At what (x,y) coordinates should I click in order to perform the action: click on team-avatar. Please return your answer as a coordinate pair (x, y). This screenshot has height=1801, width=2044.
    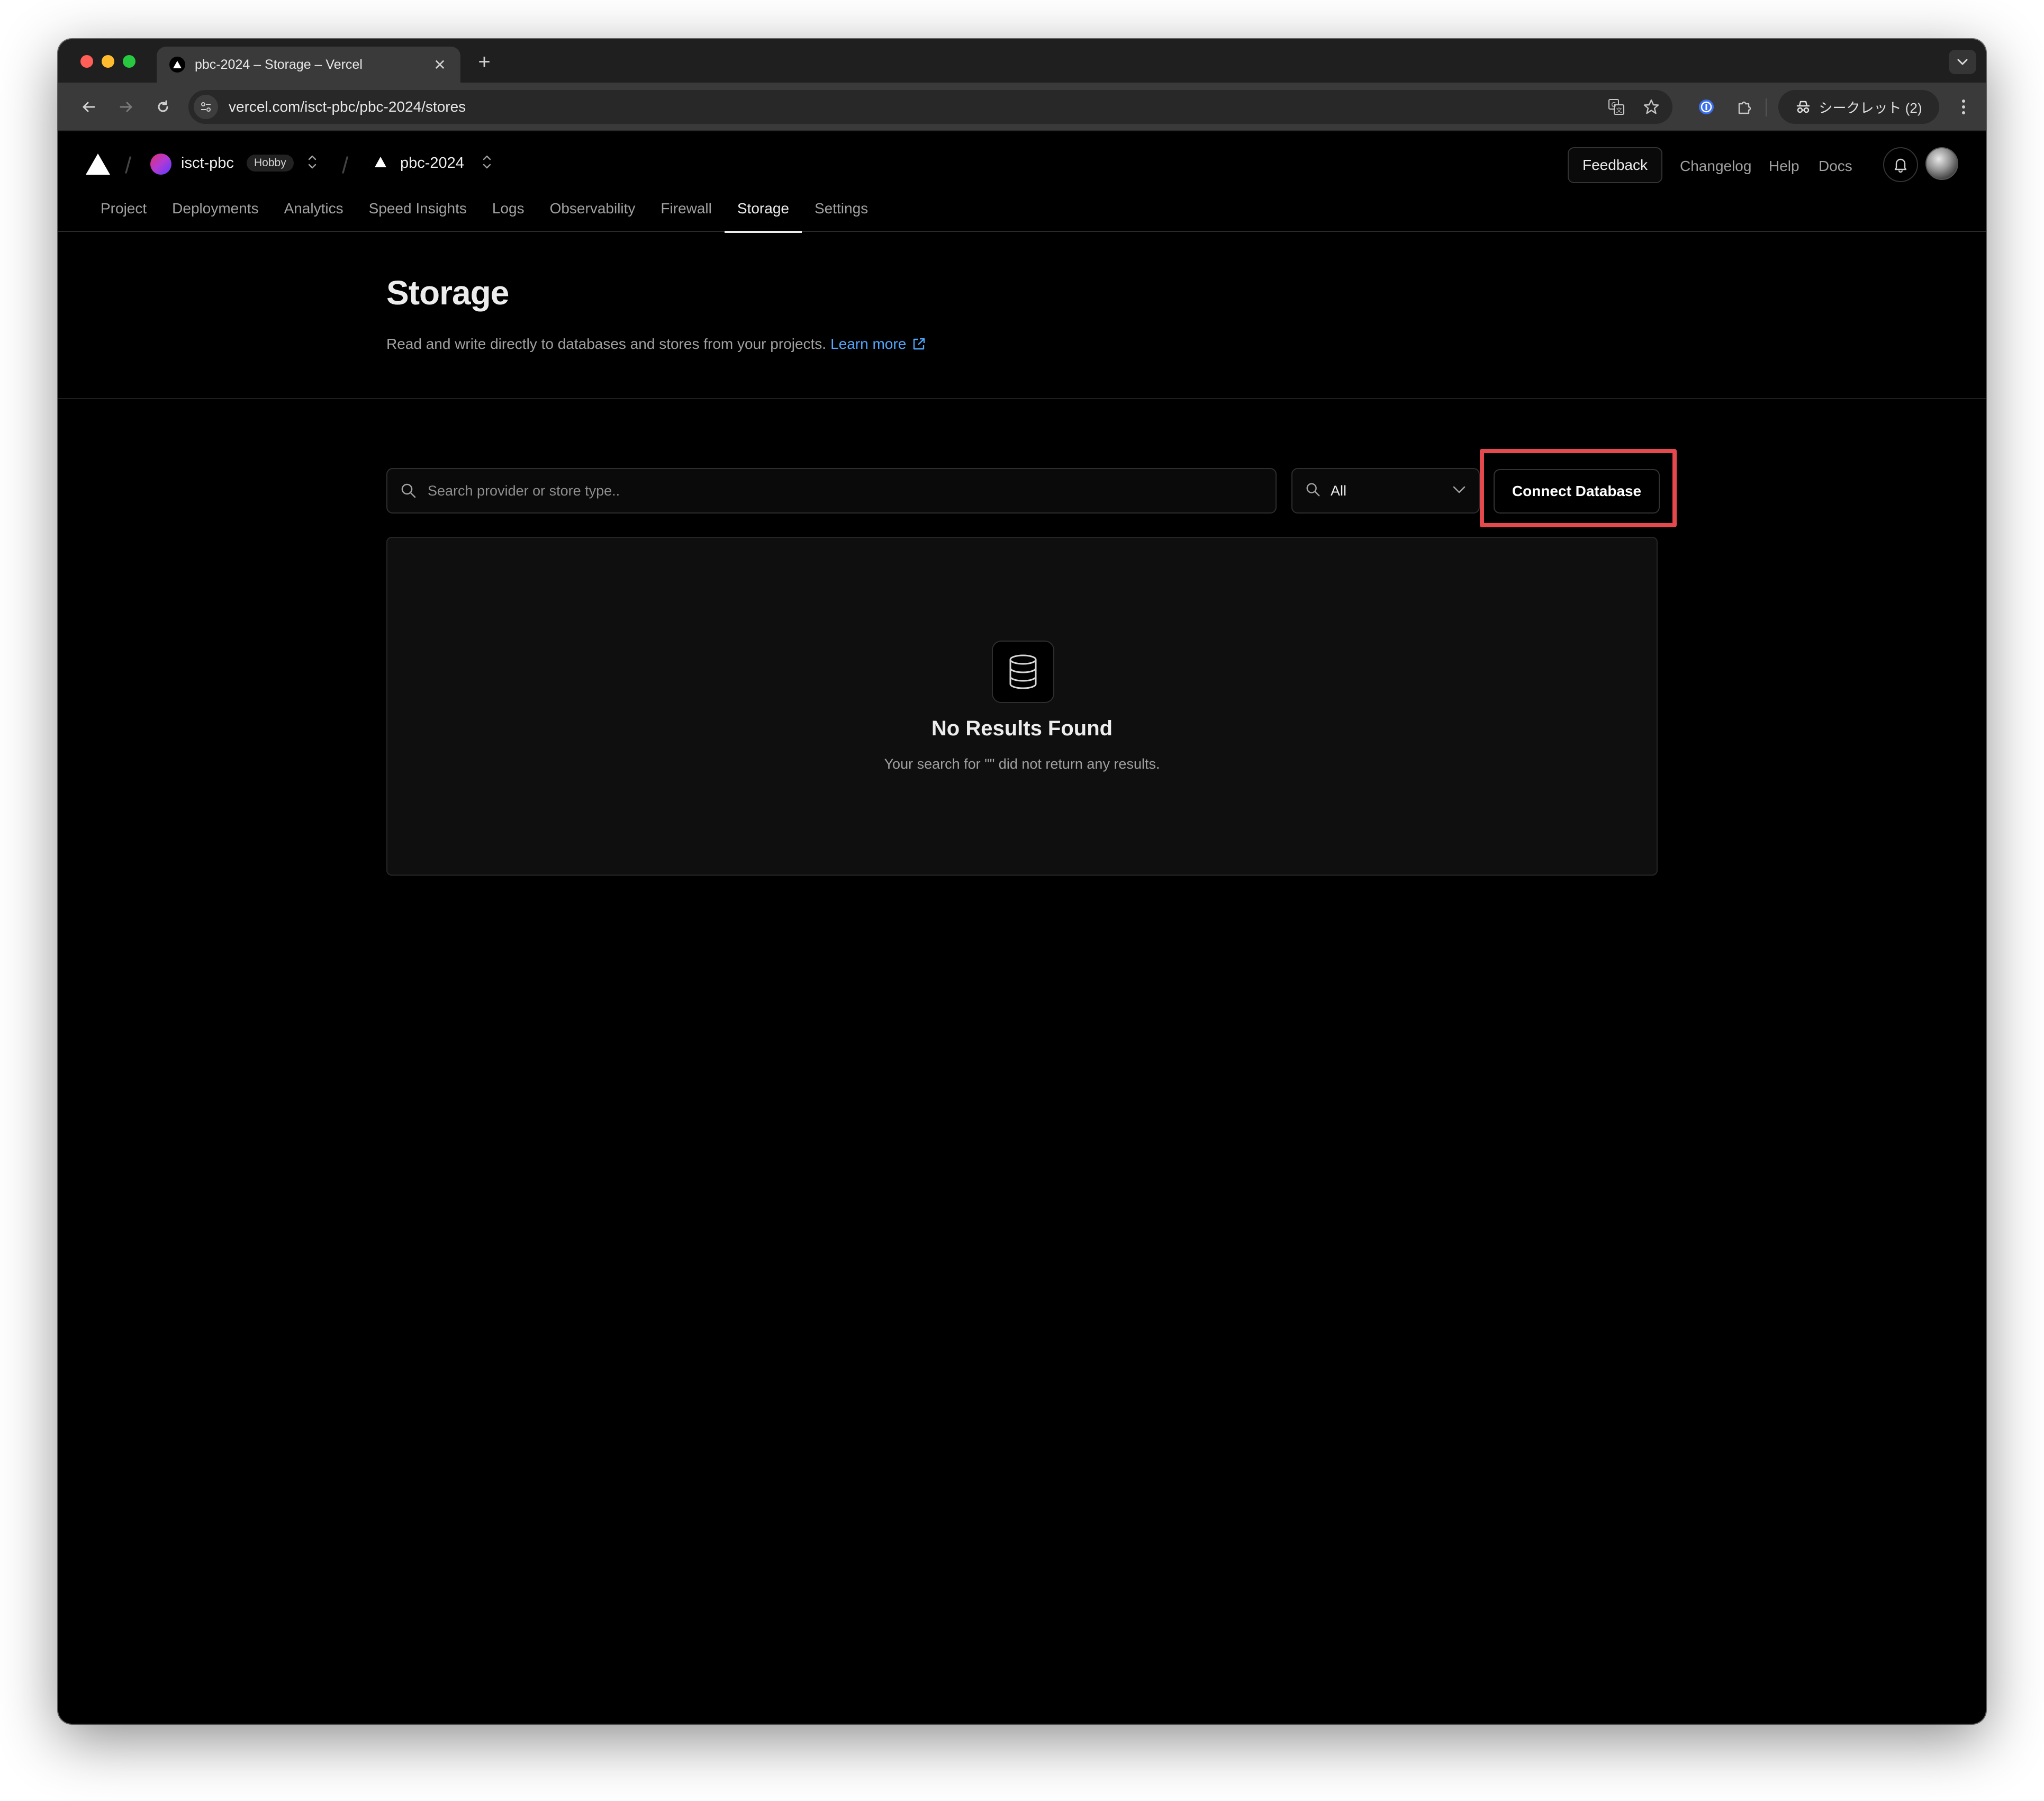
    Looking at the image, I should click on (160, 164).